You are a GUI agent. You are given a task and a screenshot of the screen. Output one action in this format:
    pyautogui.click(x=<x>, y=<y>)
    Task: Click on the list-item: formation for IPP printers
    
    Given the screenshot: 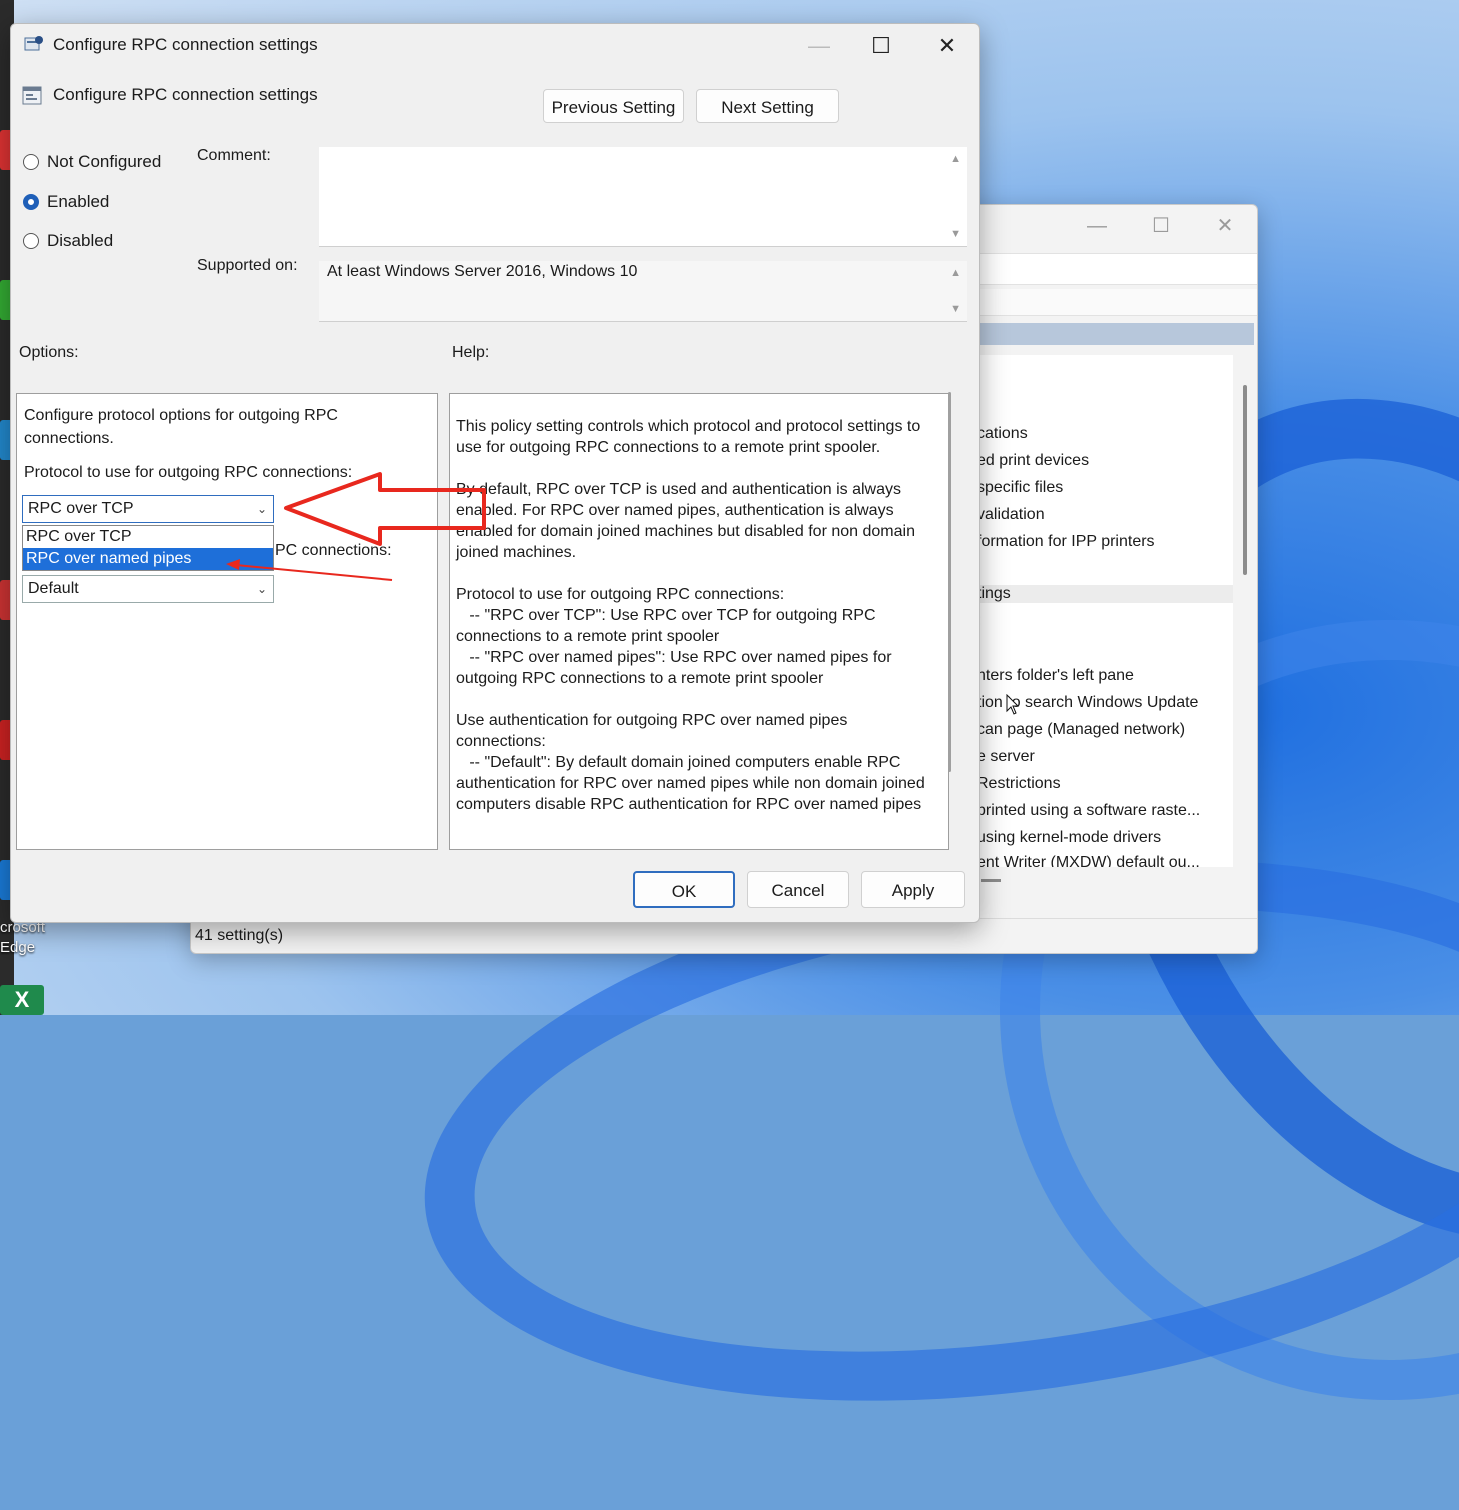 What is the action you would take?
    pyautogui.click(x=1066, y=542)
    